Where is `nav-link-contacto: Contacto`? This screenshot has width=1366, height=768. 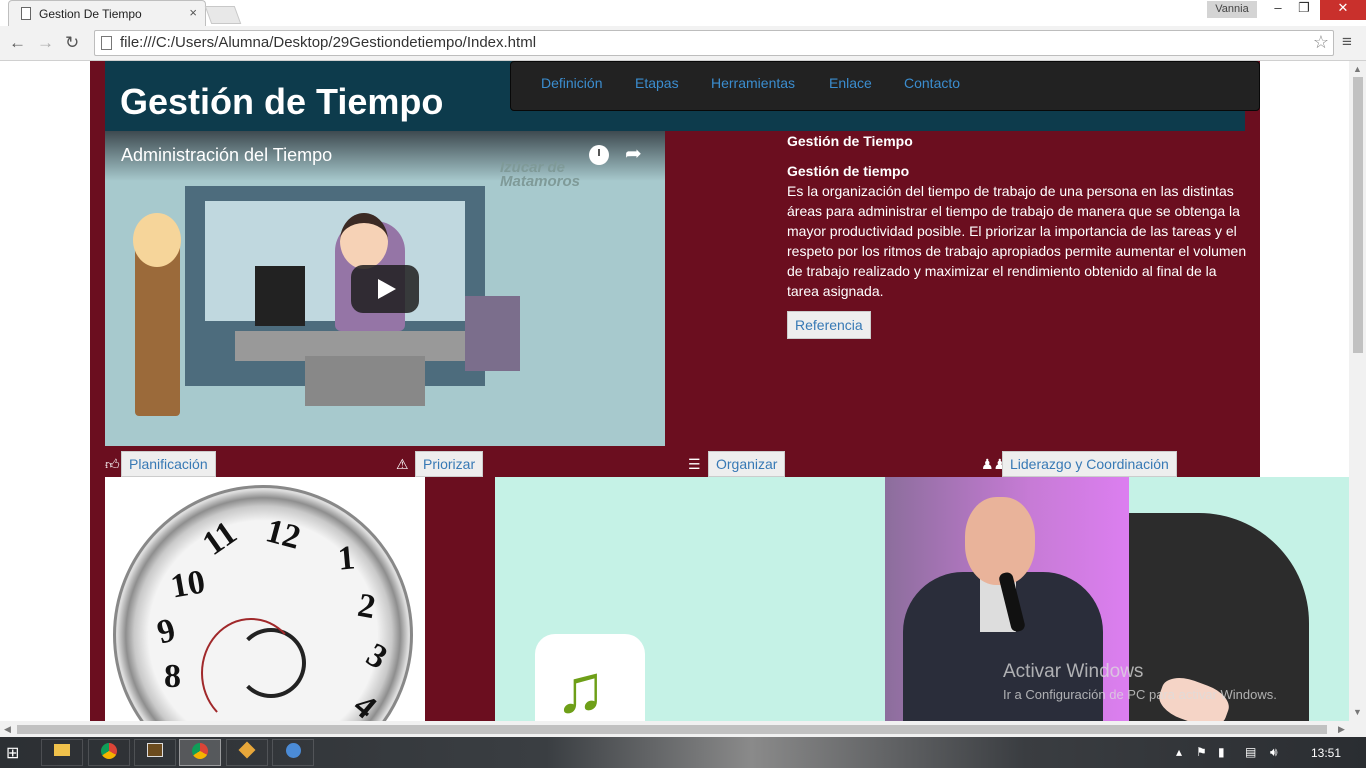
nav-link-contacto: Contacto is located at coordinates (932, 83).